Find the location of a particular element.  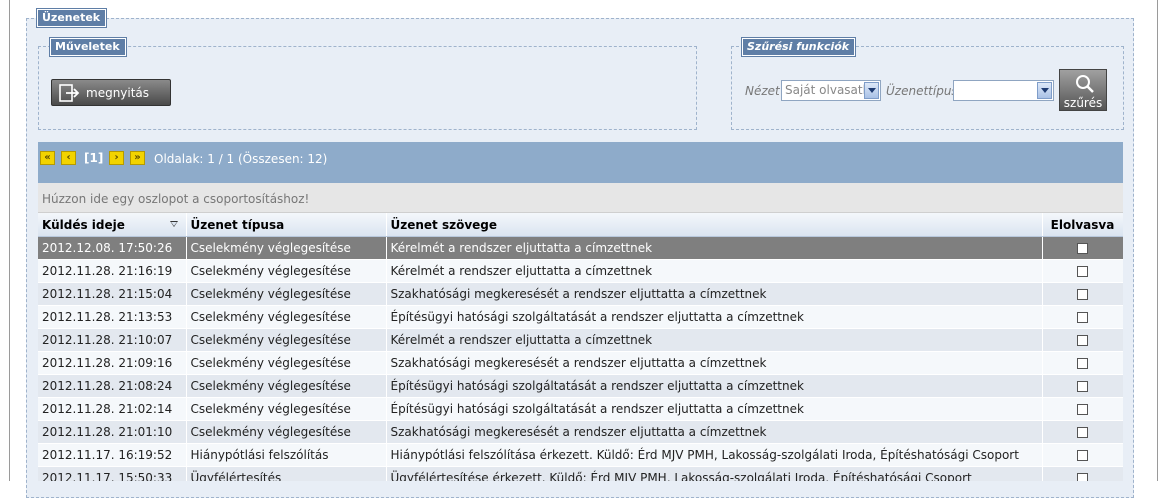

column-header-read: Elolvasva is located at coordinates (1082, 225).